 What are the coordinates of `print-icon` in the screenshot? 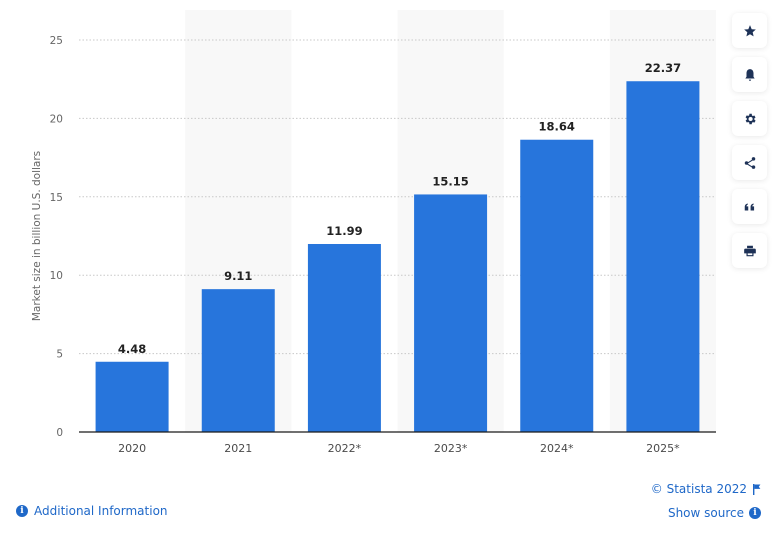 It's located at (749, 250).